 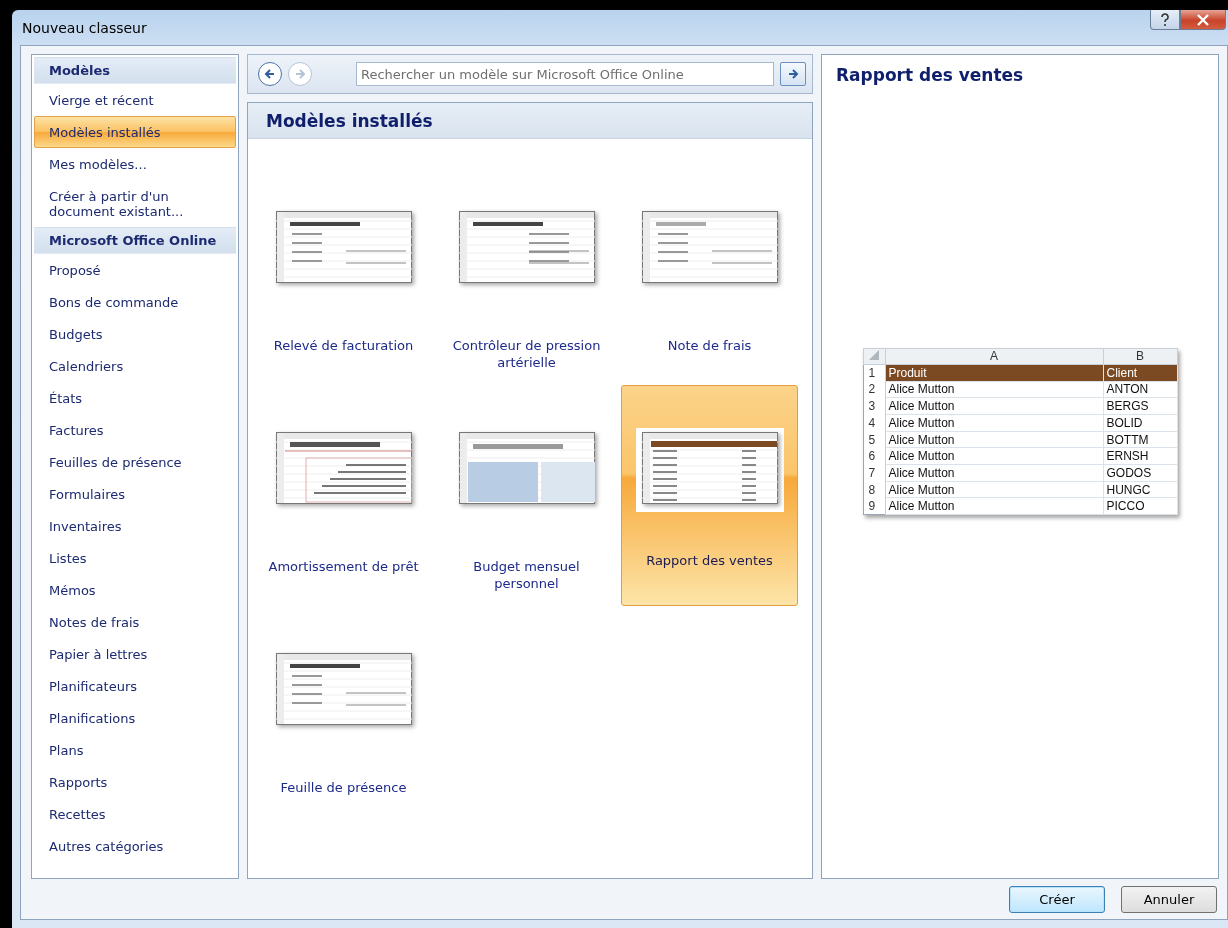 I want to click on row-number: 8, so click(x=874, y=489).